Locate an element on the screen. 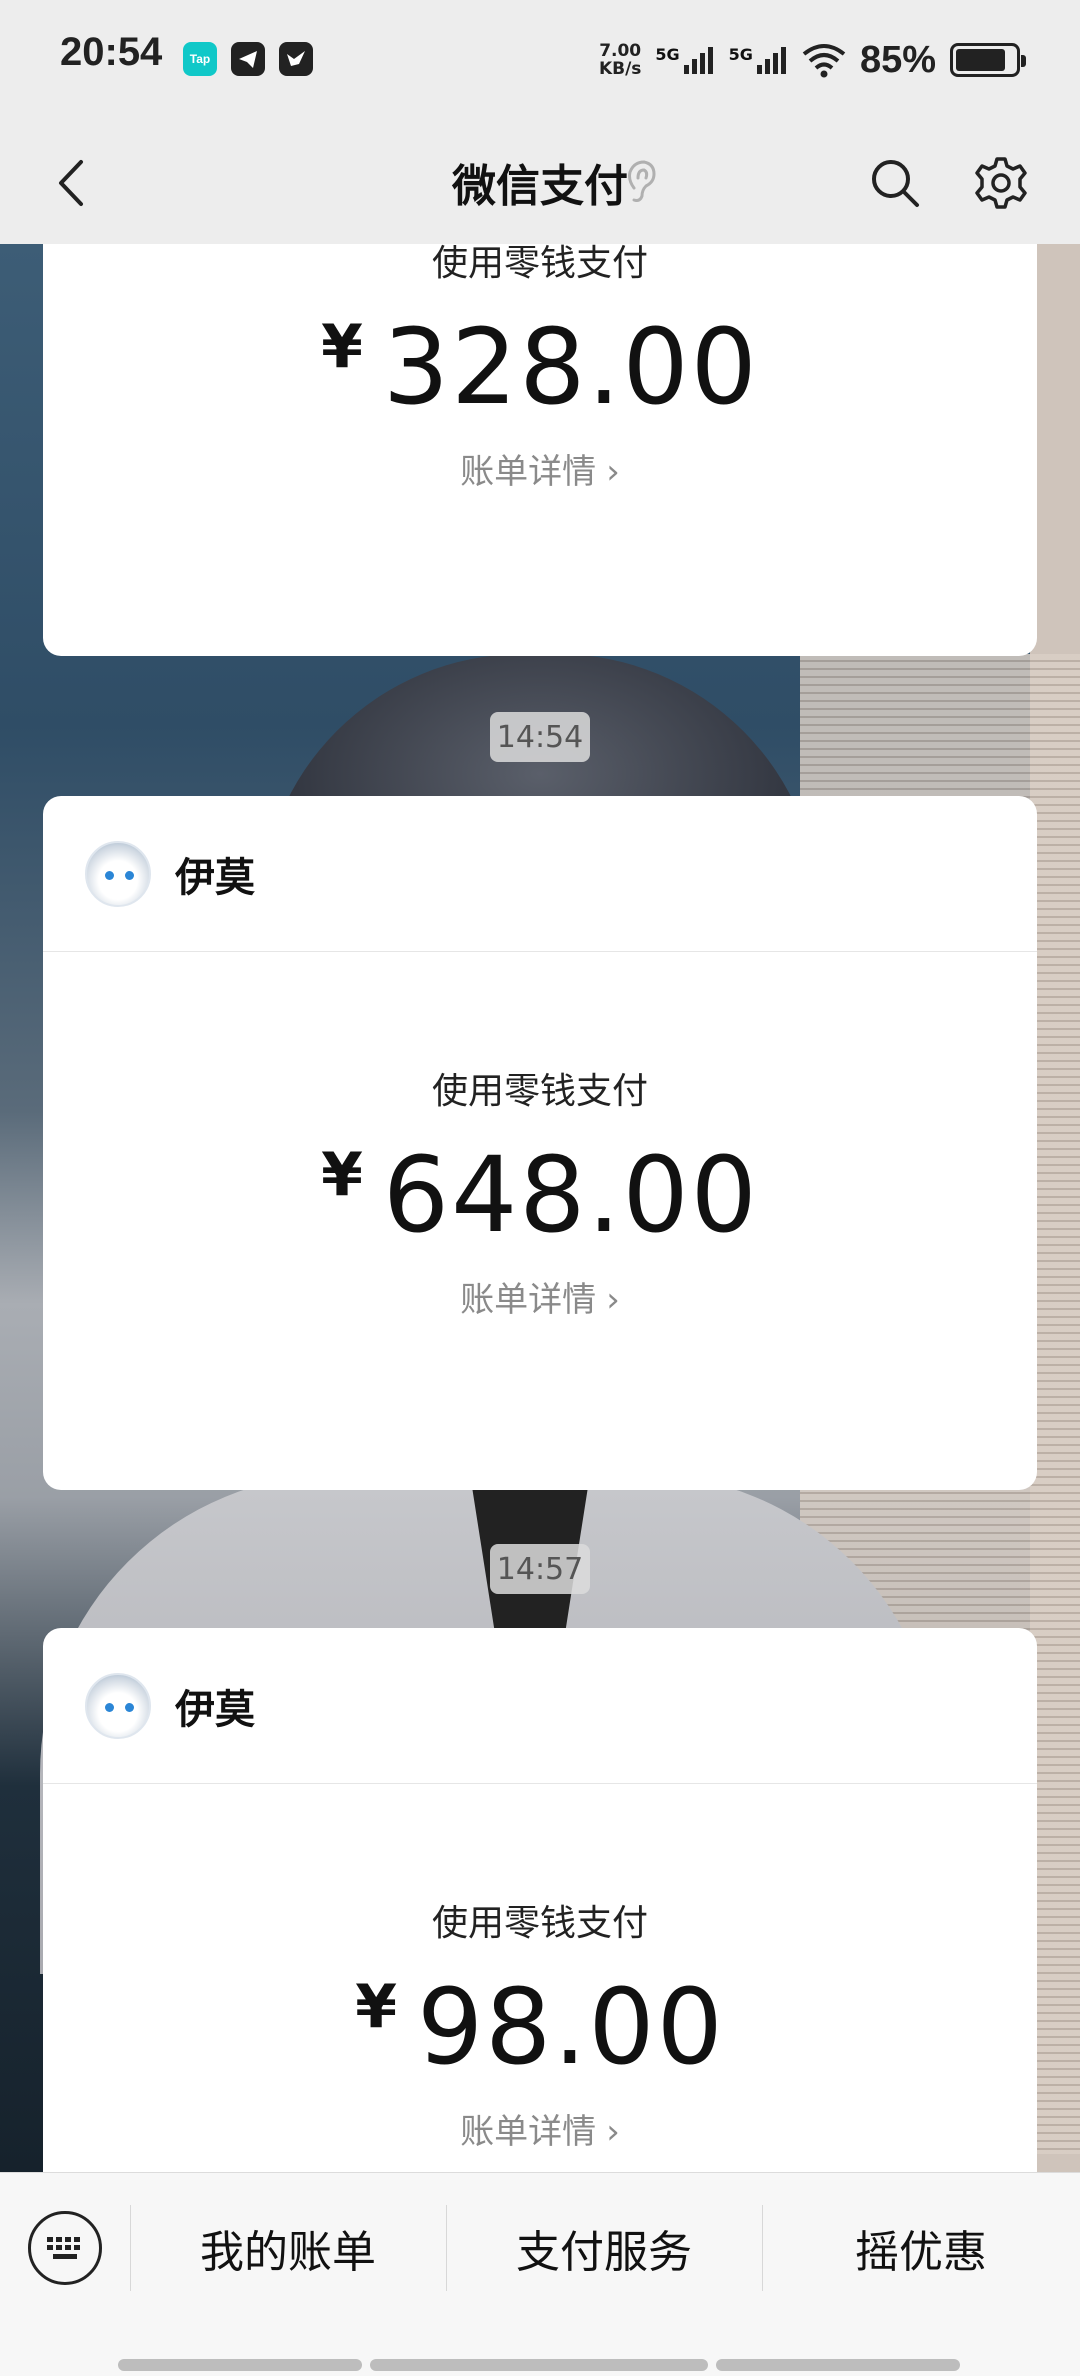  menu-shake-offers: 摇优惠 is located at coordinates (921, 2248).